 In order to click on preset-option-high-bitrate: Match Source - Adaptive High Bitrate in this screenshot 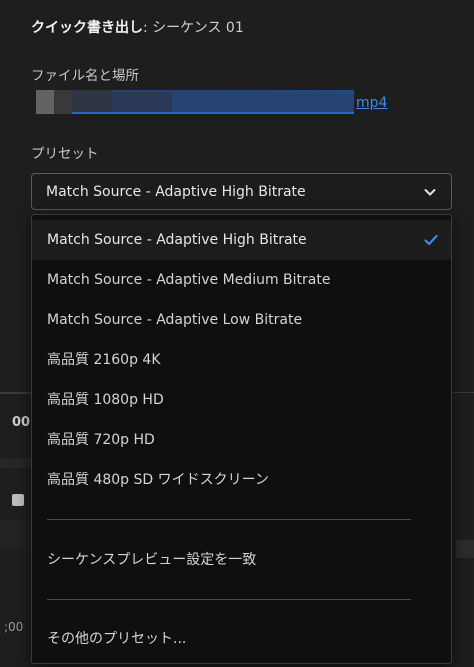, I will do `click(241, 240)`.